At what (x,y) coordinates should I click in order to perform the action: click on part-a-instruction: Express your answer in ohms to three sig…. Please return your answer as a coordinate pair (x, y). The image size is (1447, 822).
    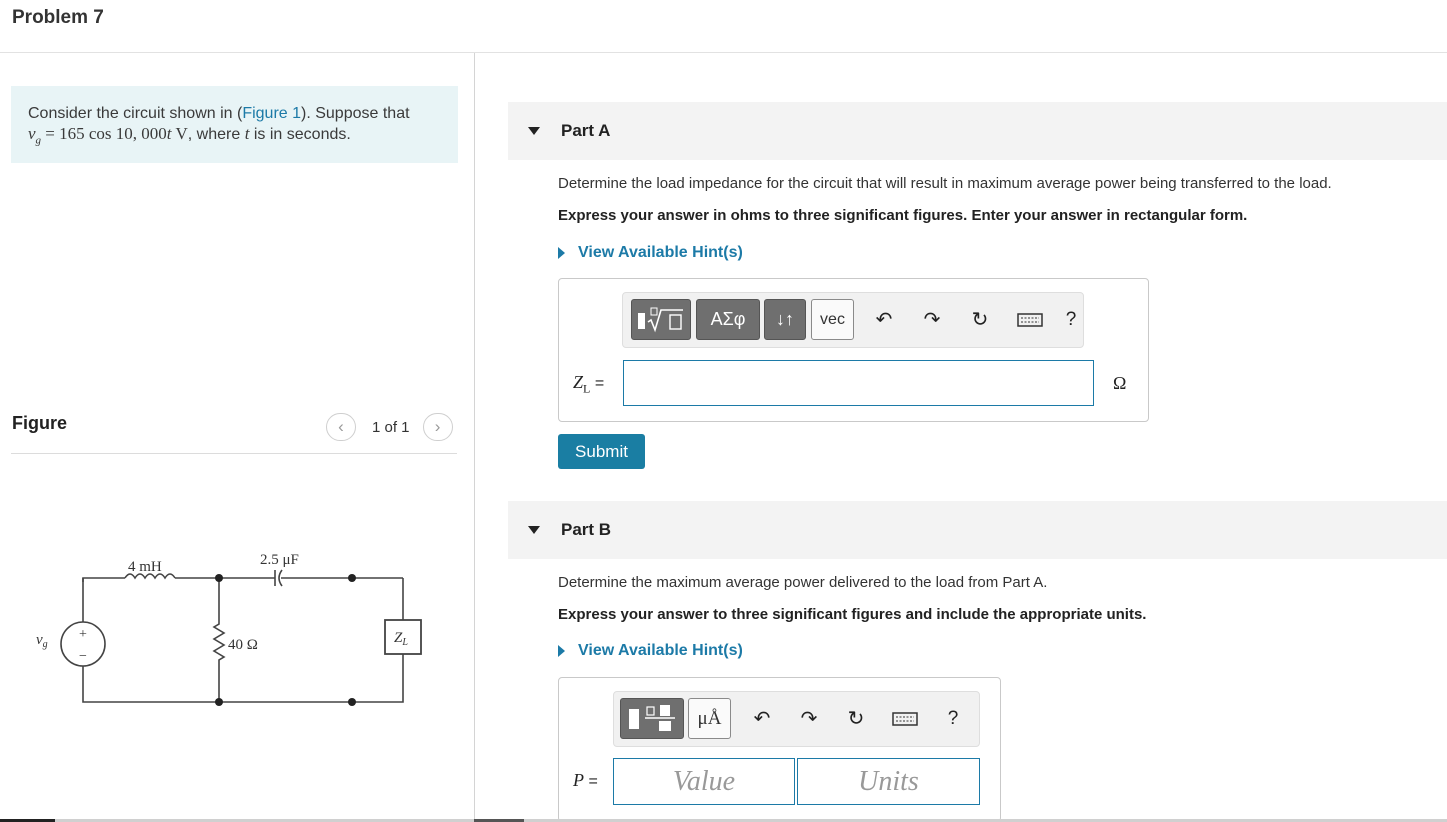
    Looking at the image, I should click on (903, 215).